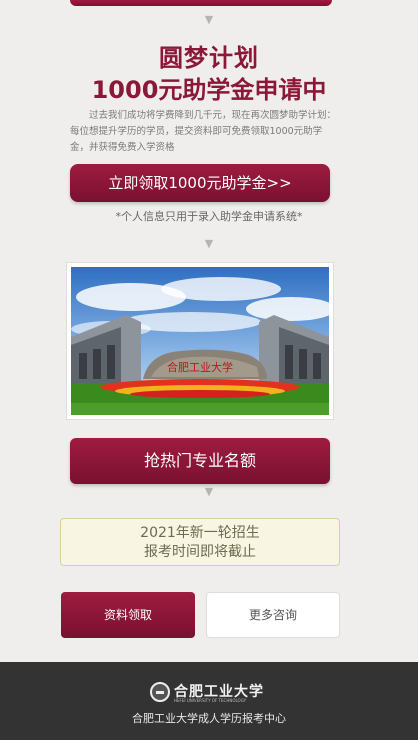 This screenshot has width=418, height=740. What do you see at coordinates (200, 183) in the screenshot?
I see `claim-grant-button: 立即领取1000元助学金>>` at bounding box center [200, 183].